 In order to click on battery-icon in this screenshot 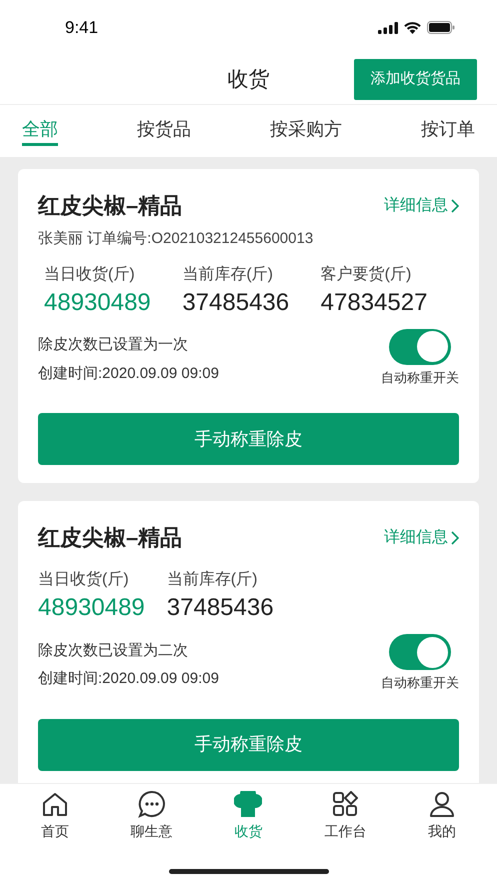, I will do `click(441, 27)`.